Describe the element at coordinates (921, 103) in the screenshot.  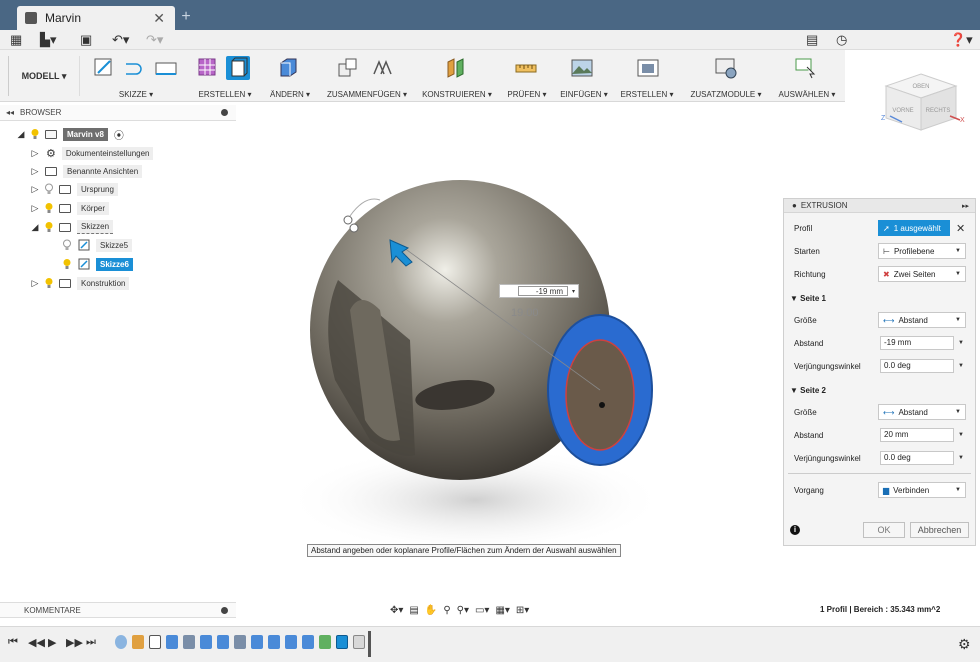
I see `view-cube: OBEN VORNE RECHTS Z X` at that location.